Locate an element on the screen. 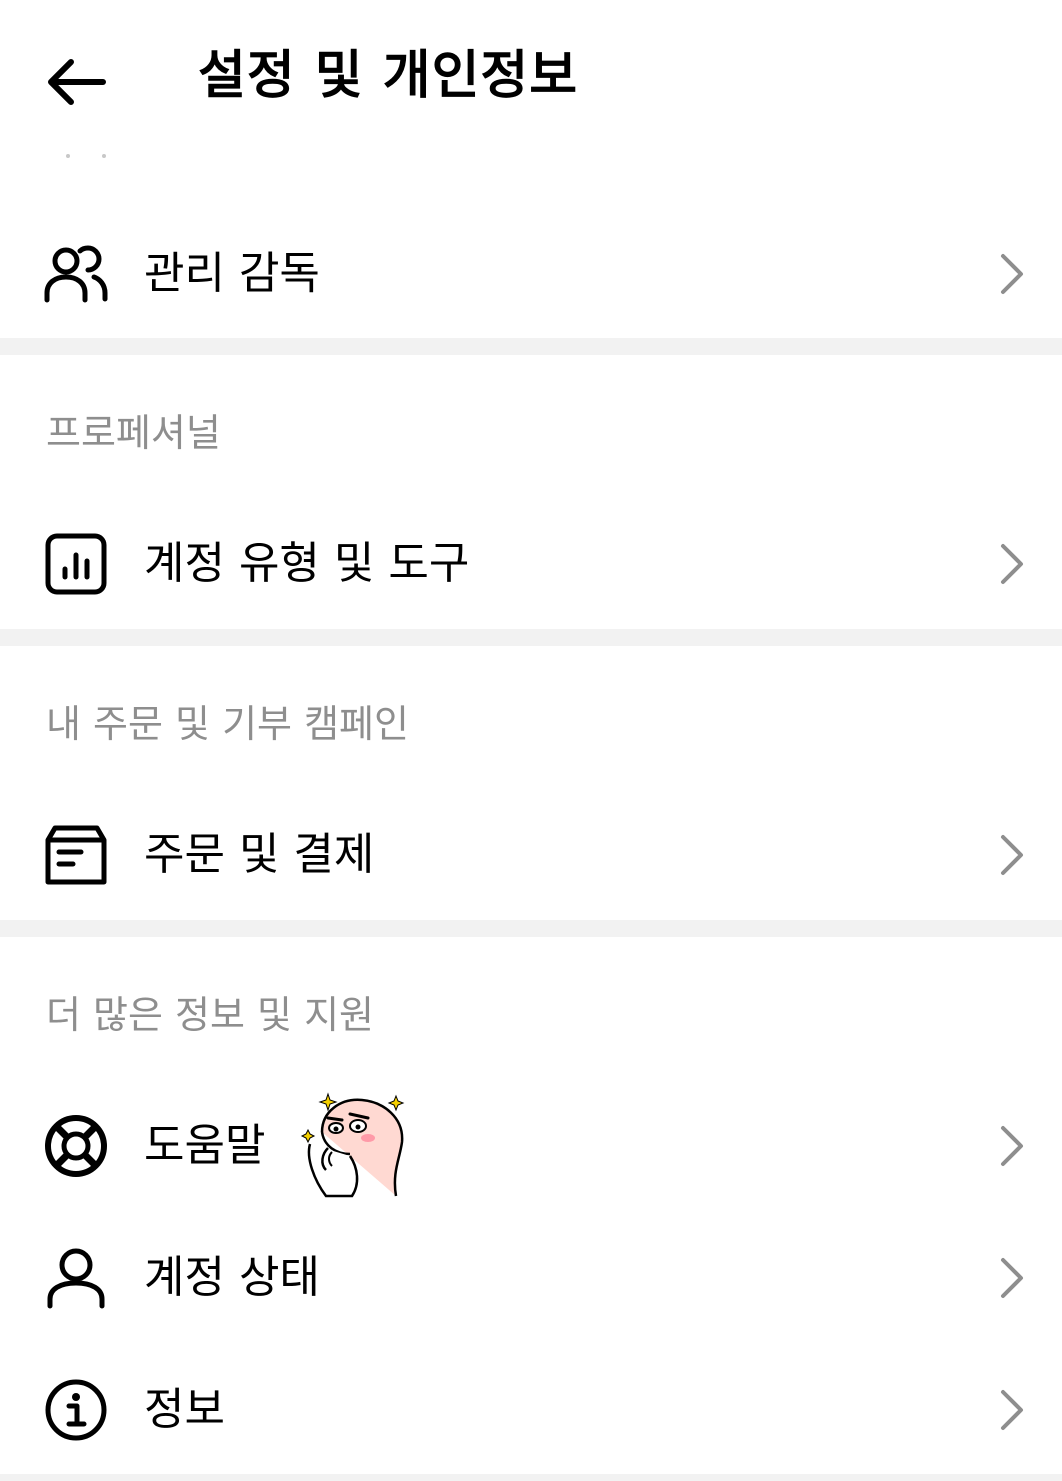  section-header-more-info: 더 많은 정보 및 지원 is located at coordinates (210, 1015).